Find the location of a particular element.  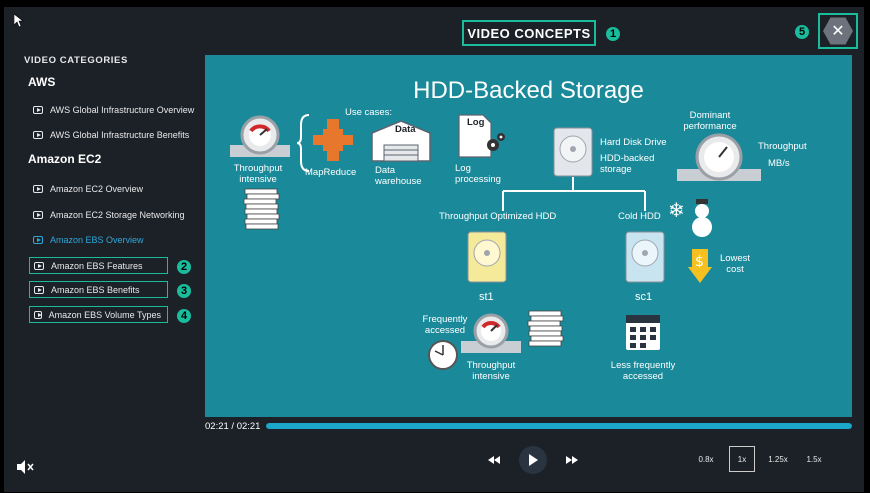

item-badge-4: 4 is located at coordinates (184, 316).